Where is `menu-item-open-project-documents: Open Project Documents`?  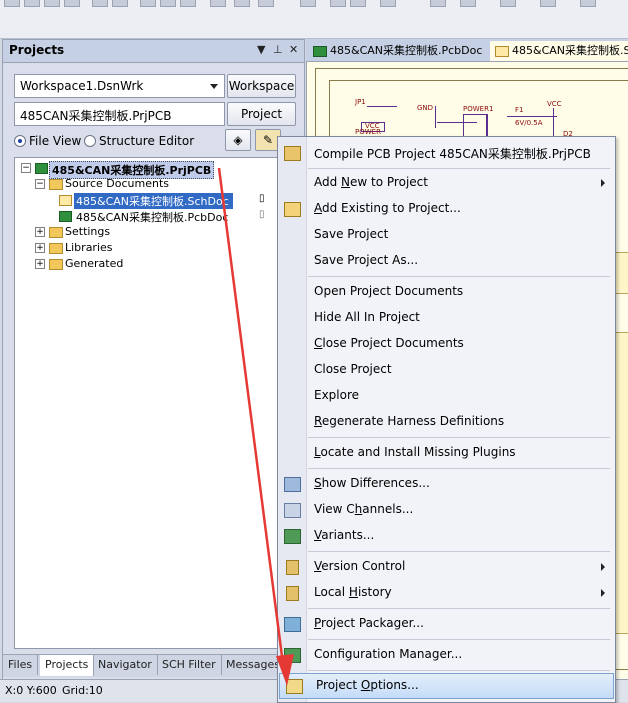 menu-item-open-project-documents: Open Project Documents is located at coordinates (446, 292).